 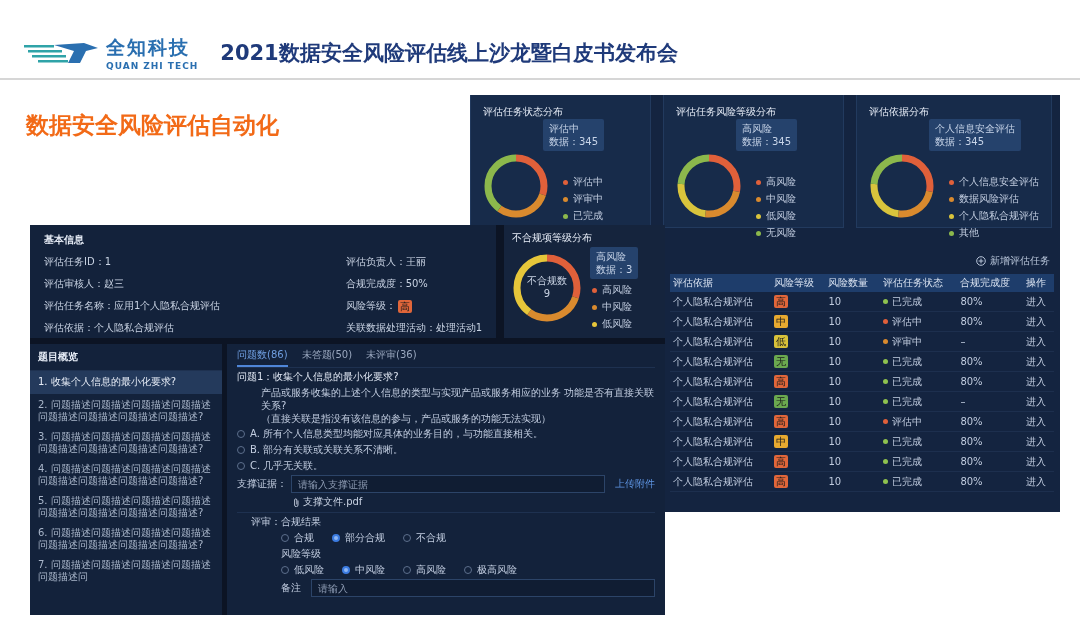 What do you see at coordinates (424, 570) in the screenshot?
I see `radio-option: 高风险` at bounding box center [424, 570].